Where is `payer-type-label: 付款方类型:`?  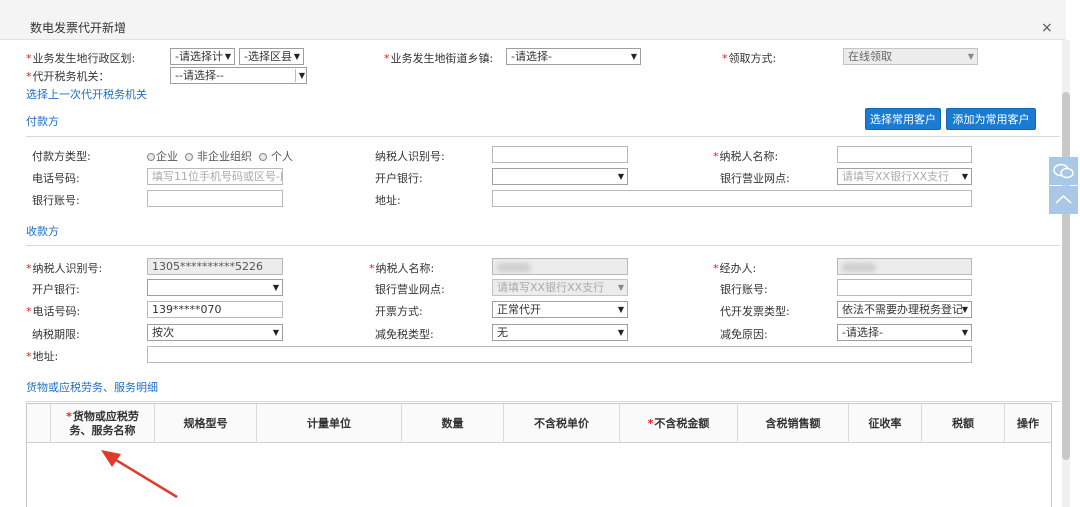 payer-type-label: 付款方类型: is located at coordinates (61, 156).